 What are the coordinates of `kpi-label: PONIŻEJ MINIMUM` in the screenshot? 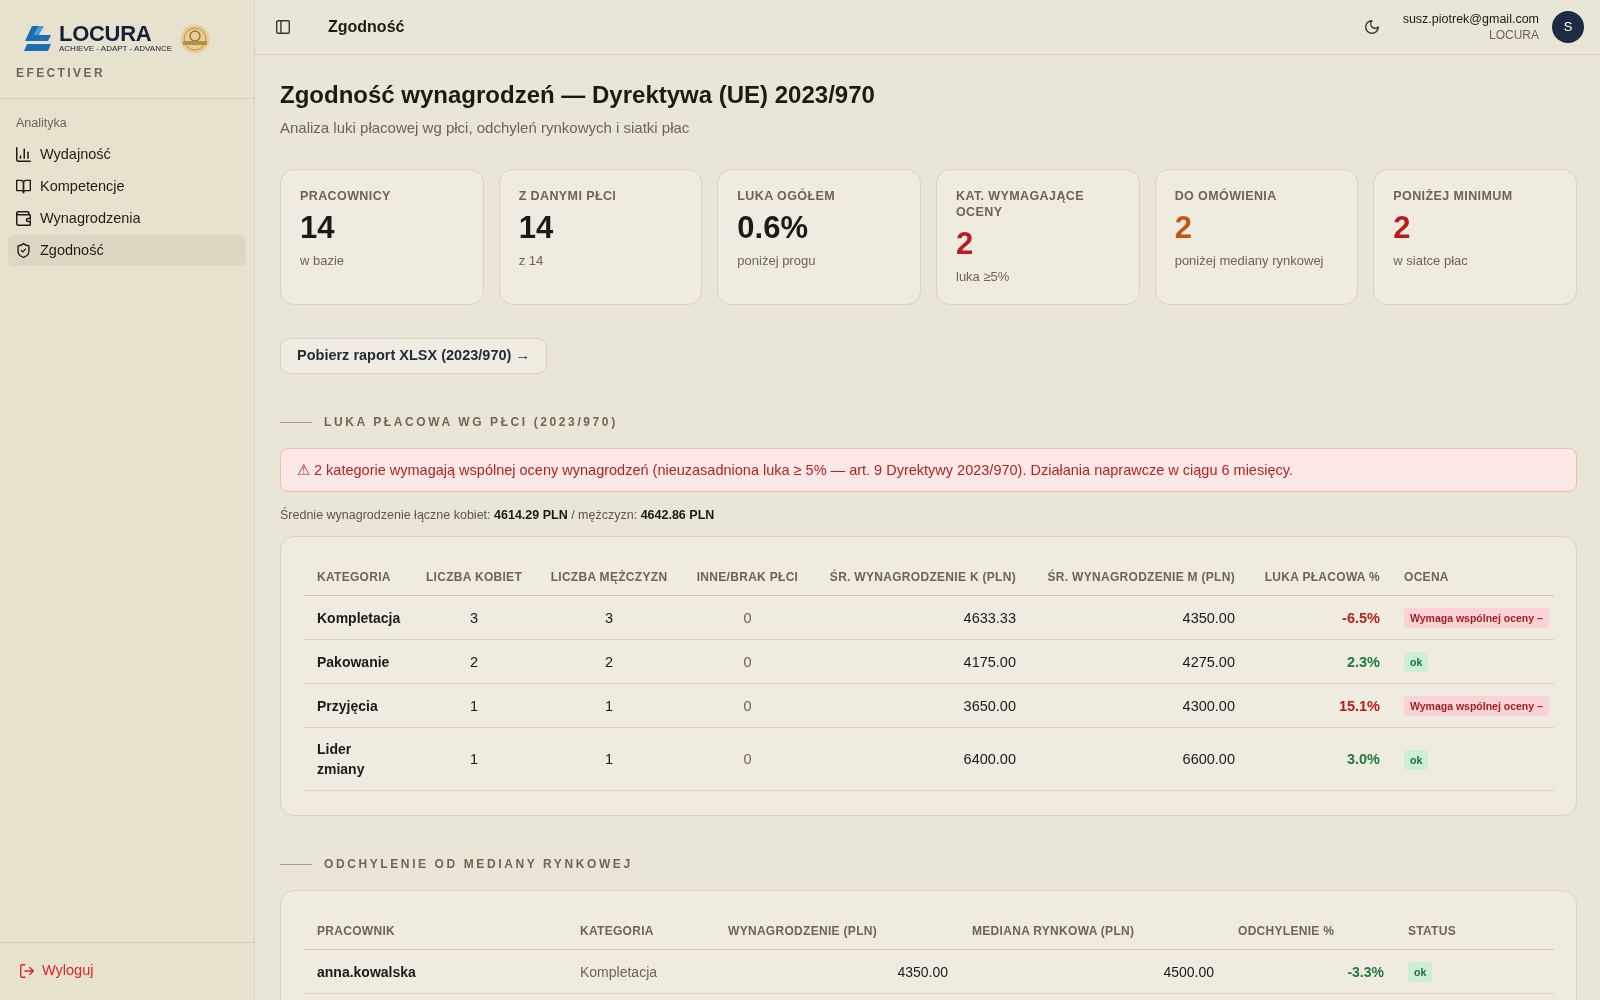 It's located at (1453, 196).